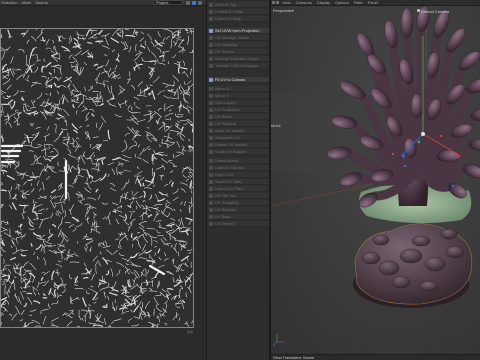  Describe the element at coordinates (188, 3) in the screenshot. I see `uv-tool-icon` at that location.